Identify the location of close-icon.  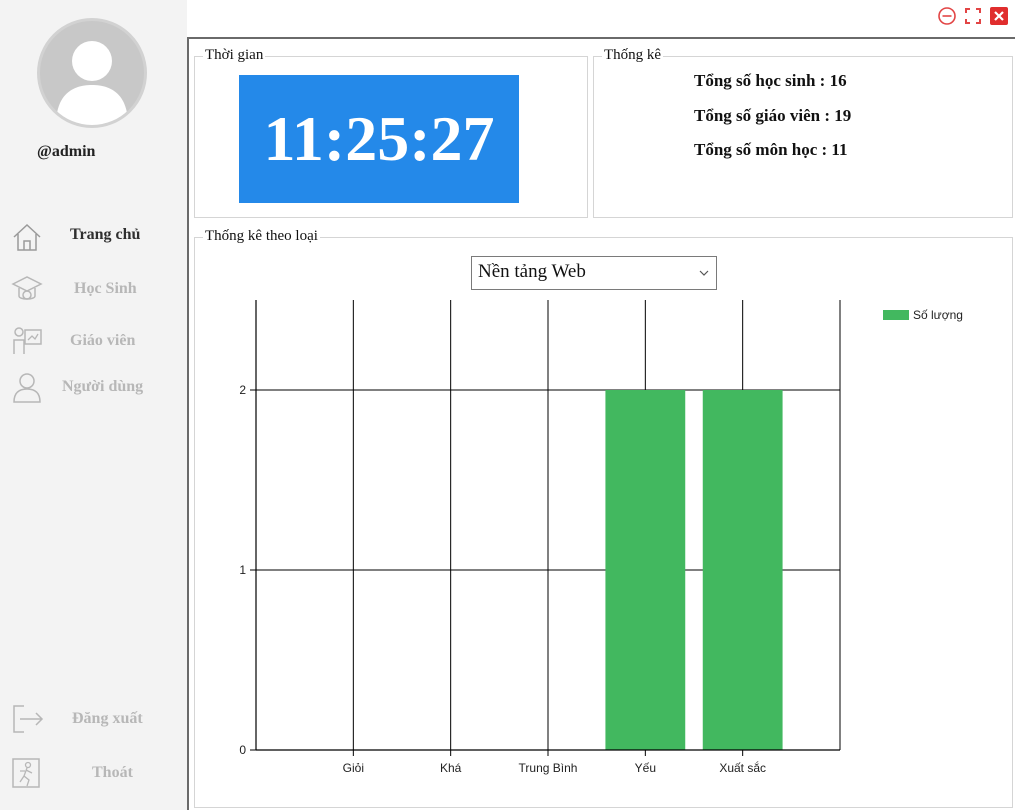
(999, 16).